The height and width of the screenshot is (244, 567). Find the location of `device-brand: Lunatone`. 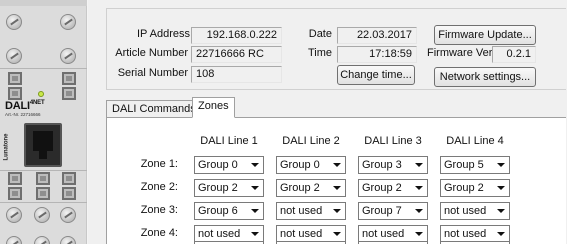

device-brand: Lunatone is located at coordinates (8, 149).